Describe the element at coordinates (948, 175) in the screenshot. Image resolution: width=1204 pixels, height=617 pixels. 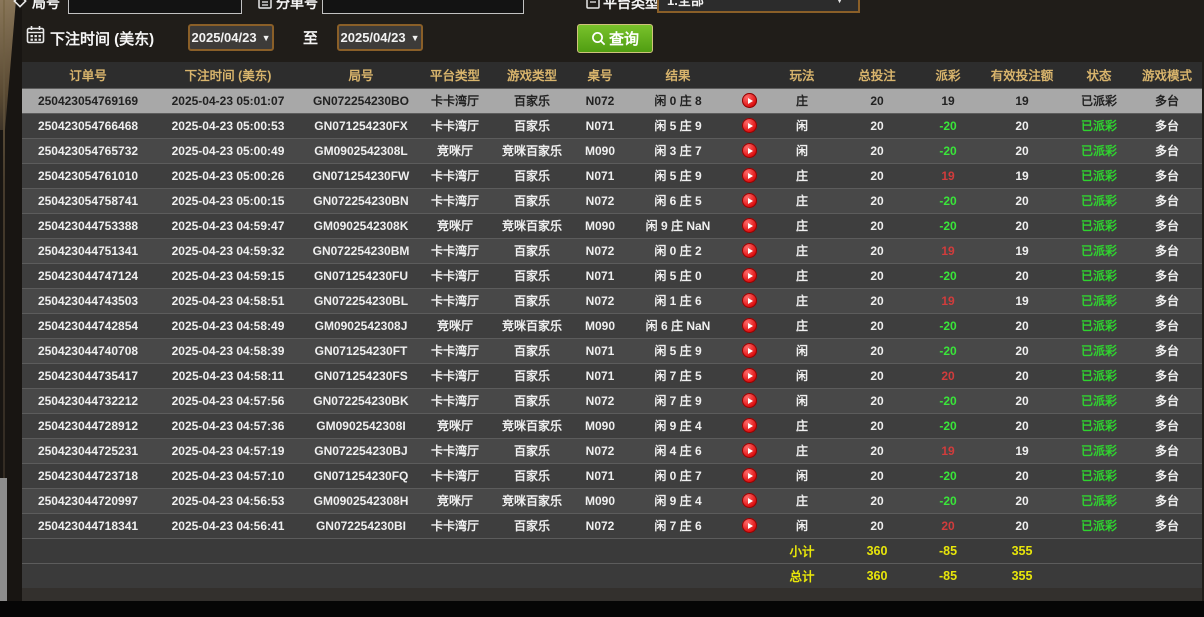
I see `cell-payout: 19` at that location.